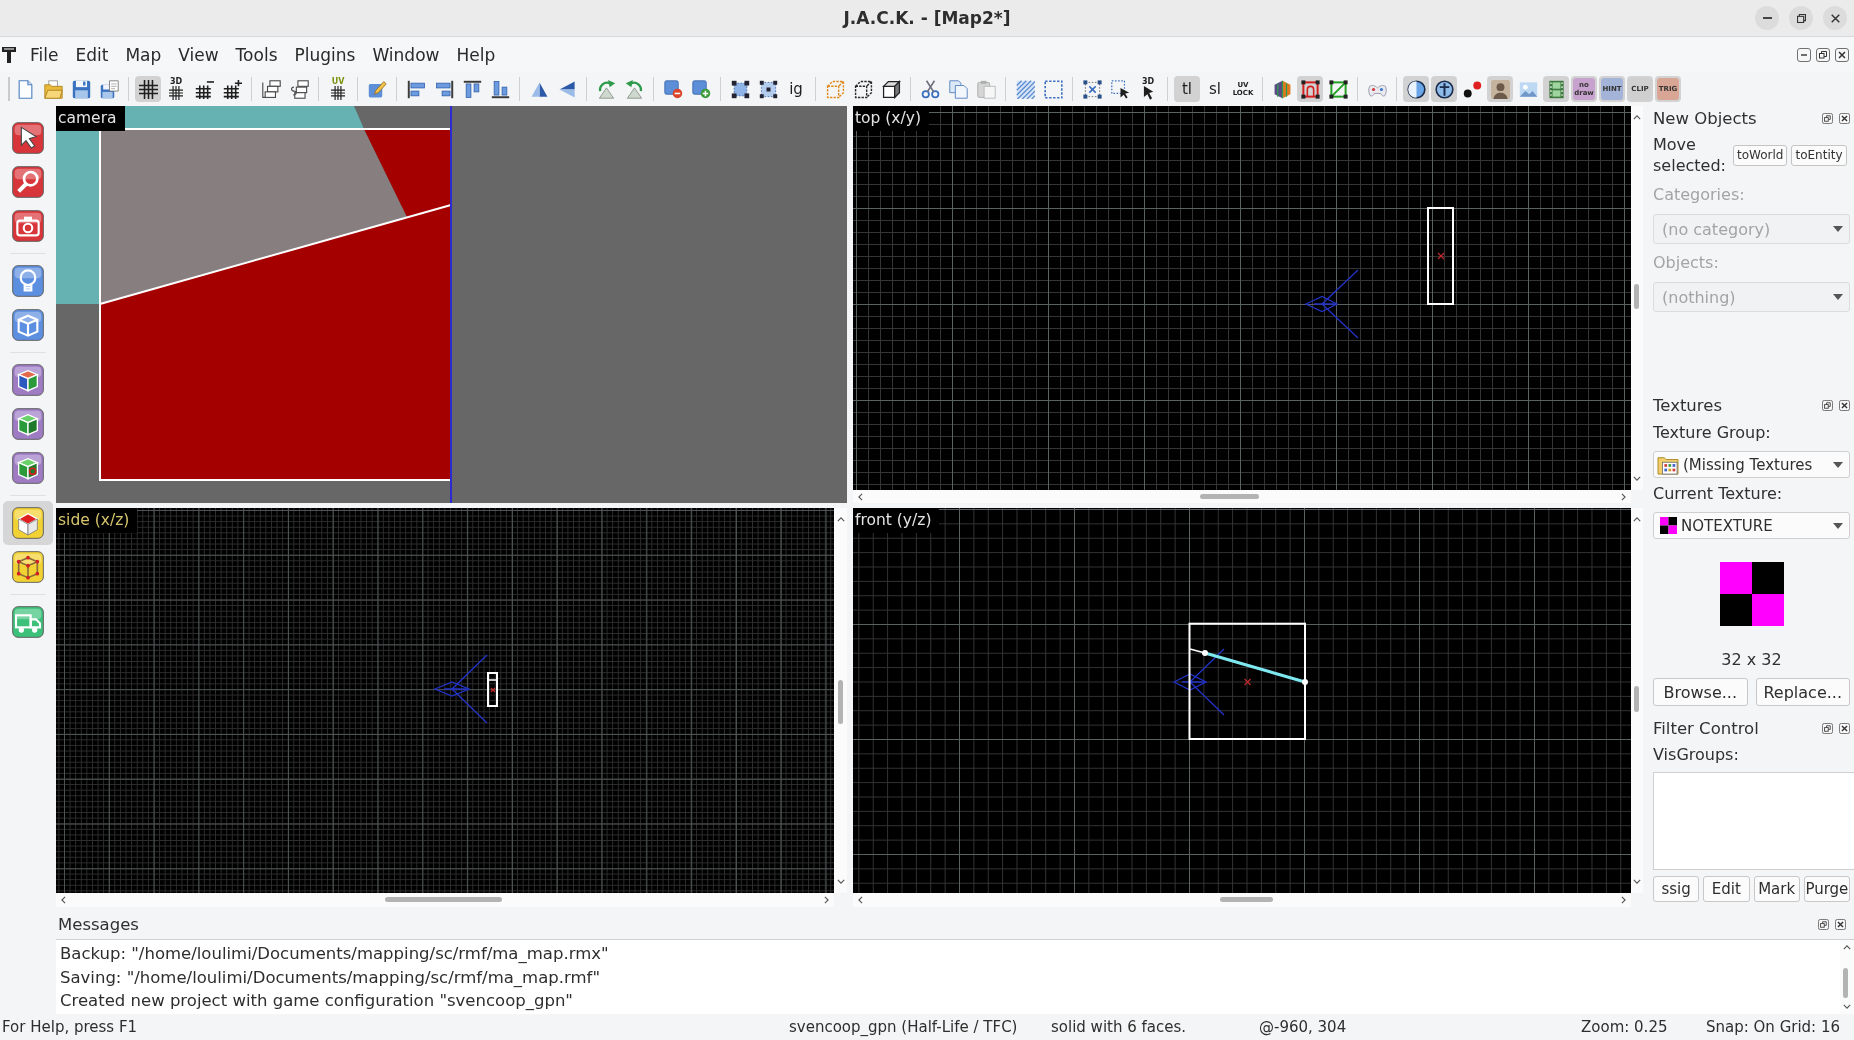  I want to click on field-label: Move selected:, so click(1690, 155).